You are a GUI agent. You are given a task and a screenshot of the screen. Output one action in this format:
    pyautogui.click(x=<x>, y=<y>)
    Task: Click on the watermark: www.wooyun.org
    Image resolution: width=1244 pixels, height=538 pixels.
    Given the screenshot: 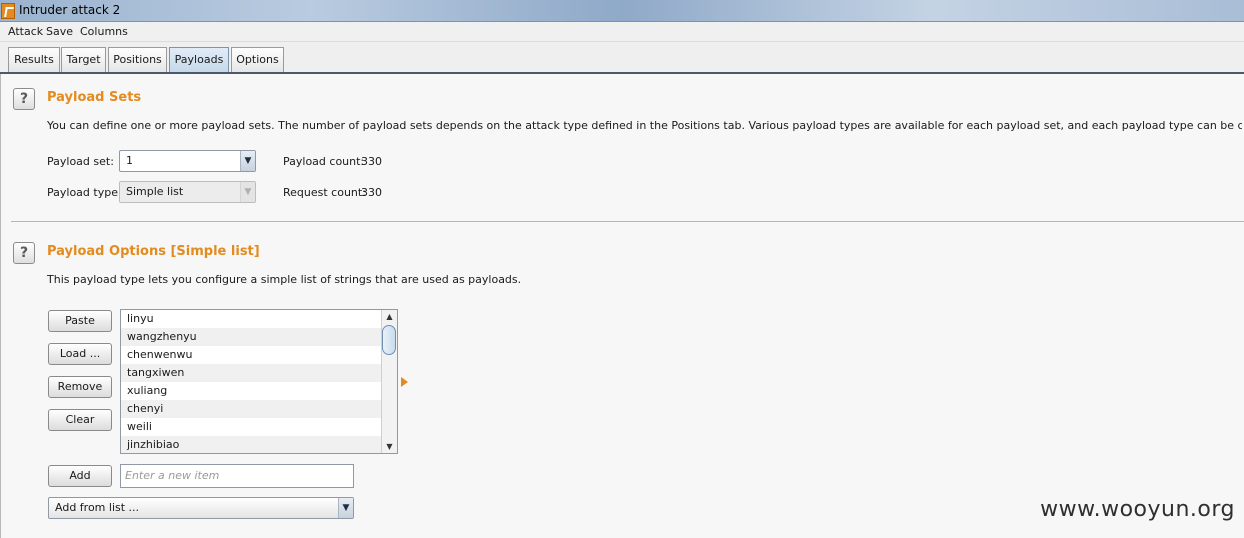 What is the action you would take?
    pyautogui.click(x=1137, y=509)
    